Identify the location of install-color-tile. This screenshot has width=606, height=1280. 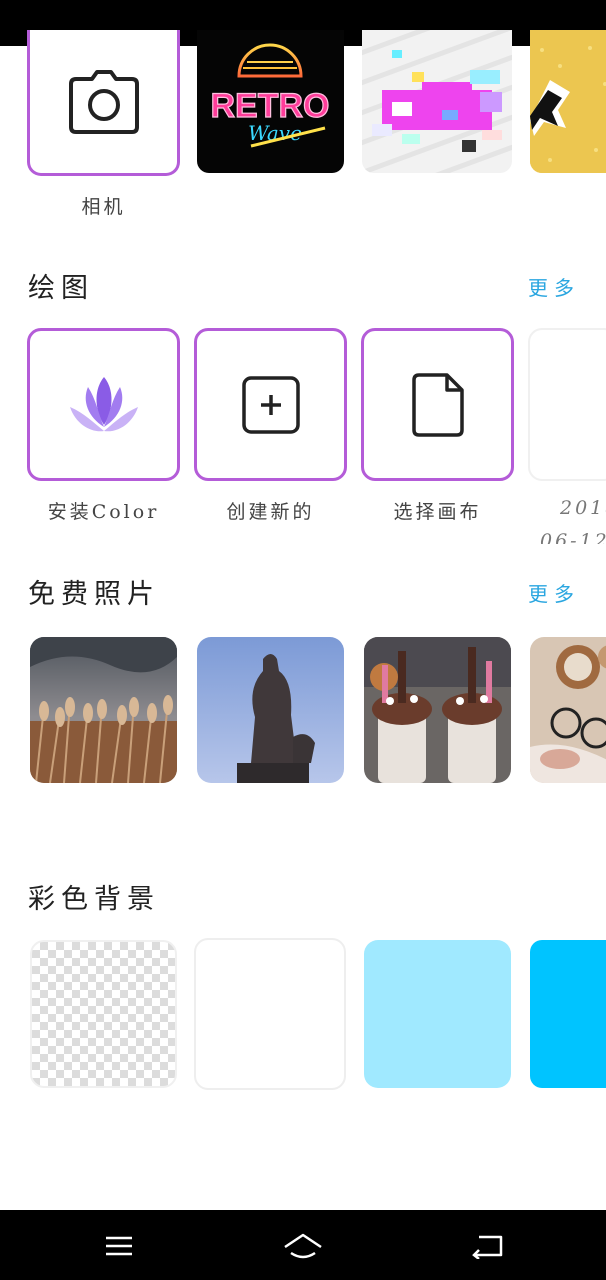
(103, 404).